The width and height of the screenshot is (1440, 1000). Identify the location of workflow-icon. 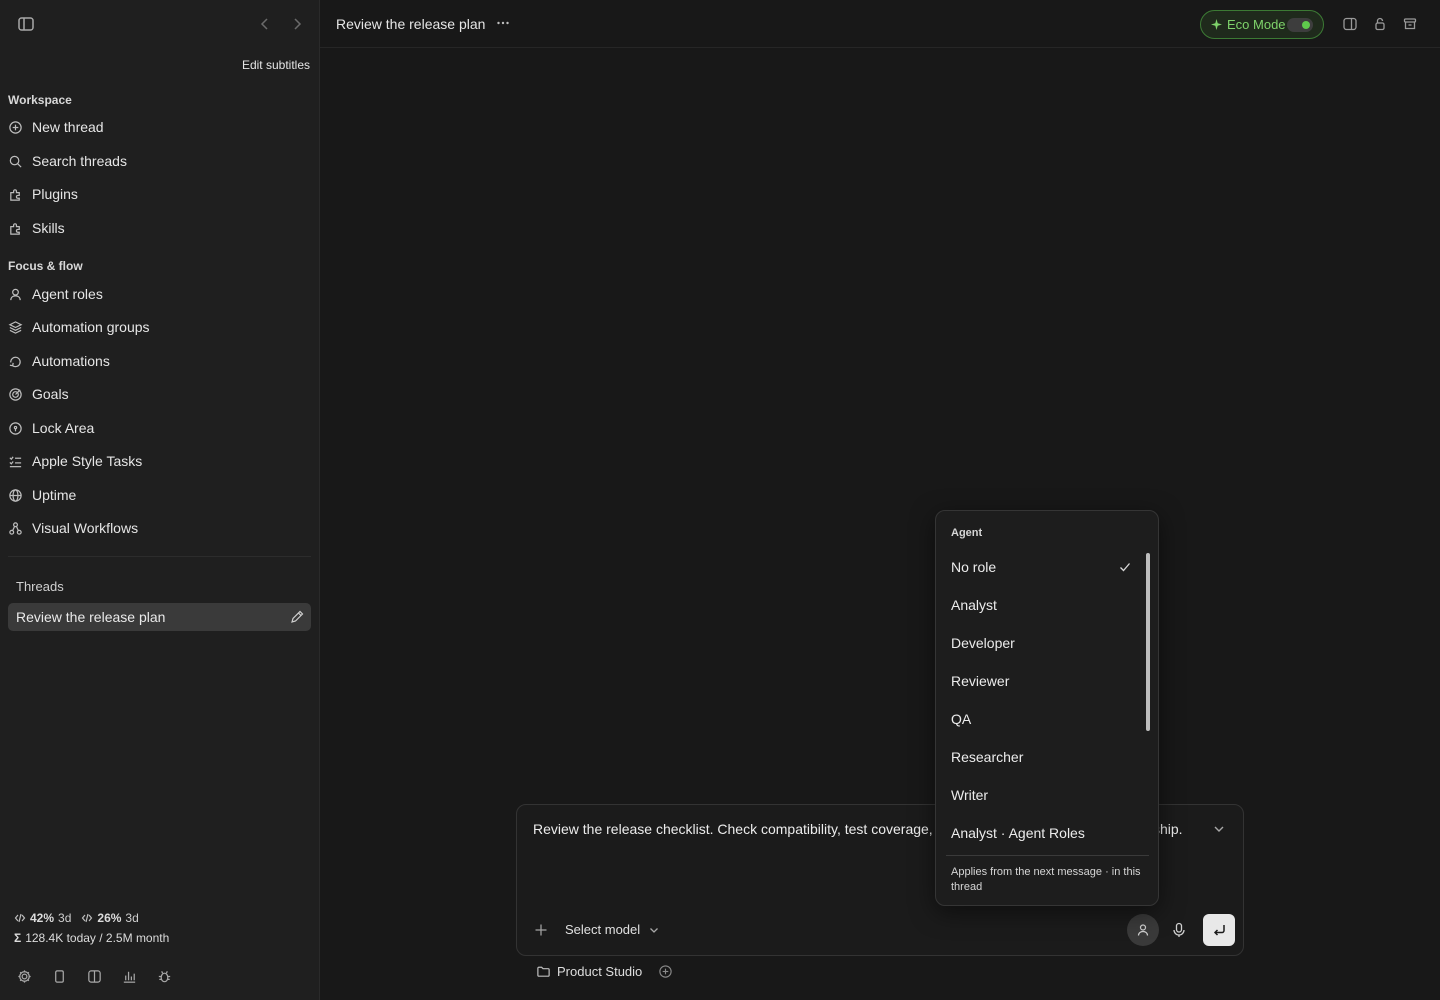
(15, 528).